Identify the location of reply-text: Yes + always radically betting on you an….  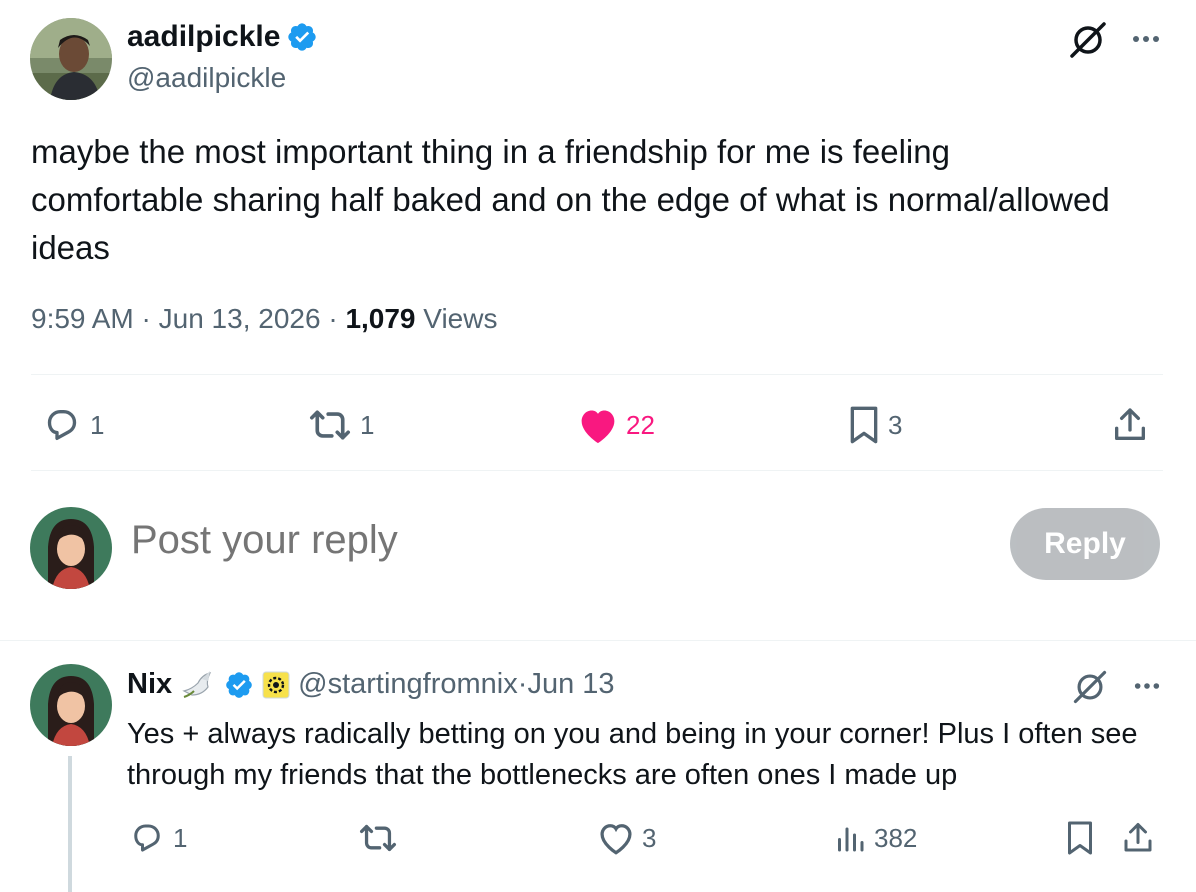
(632, 754).